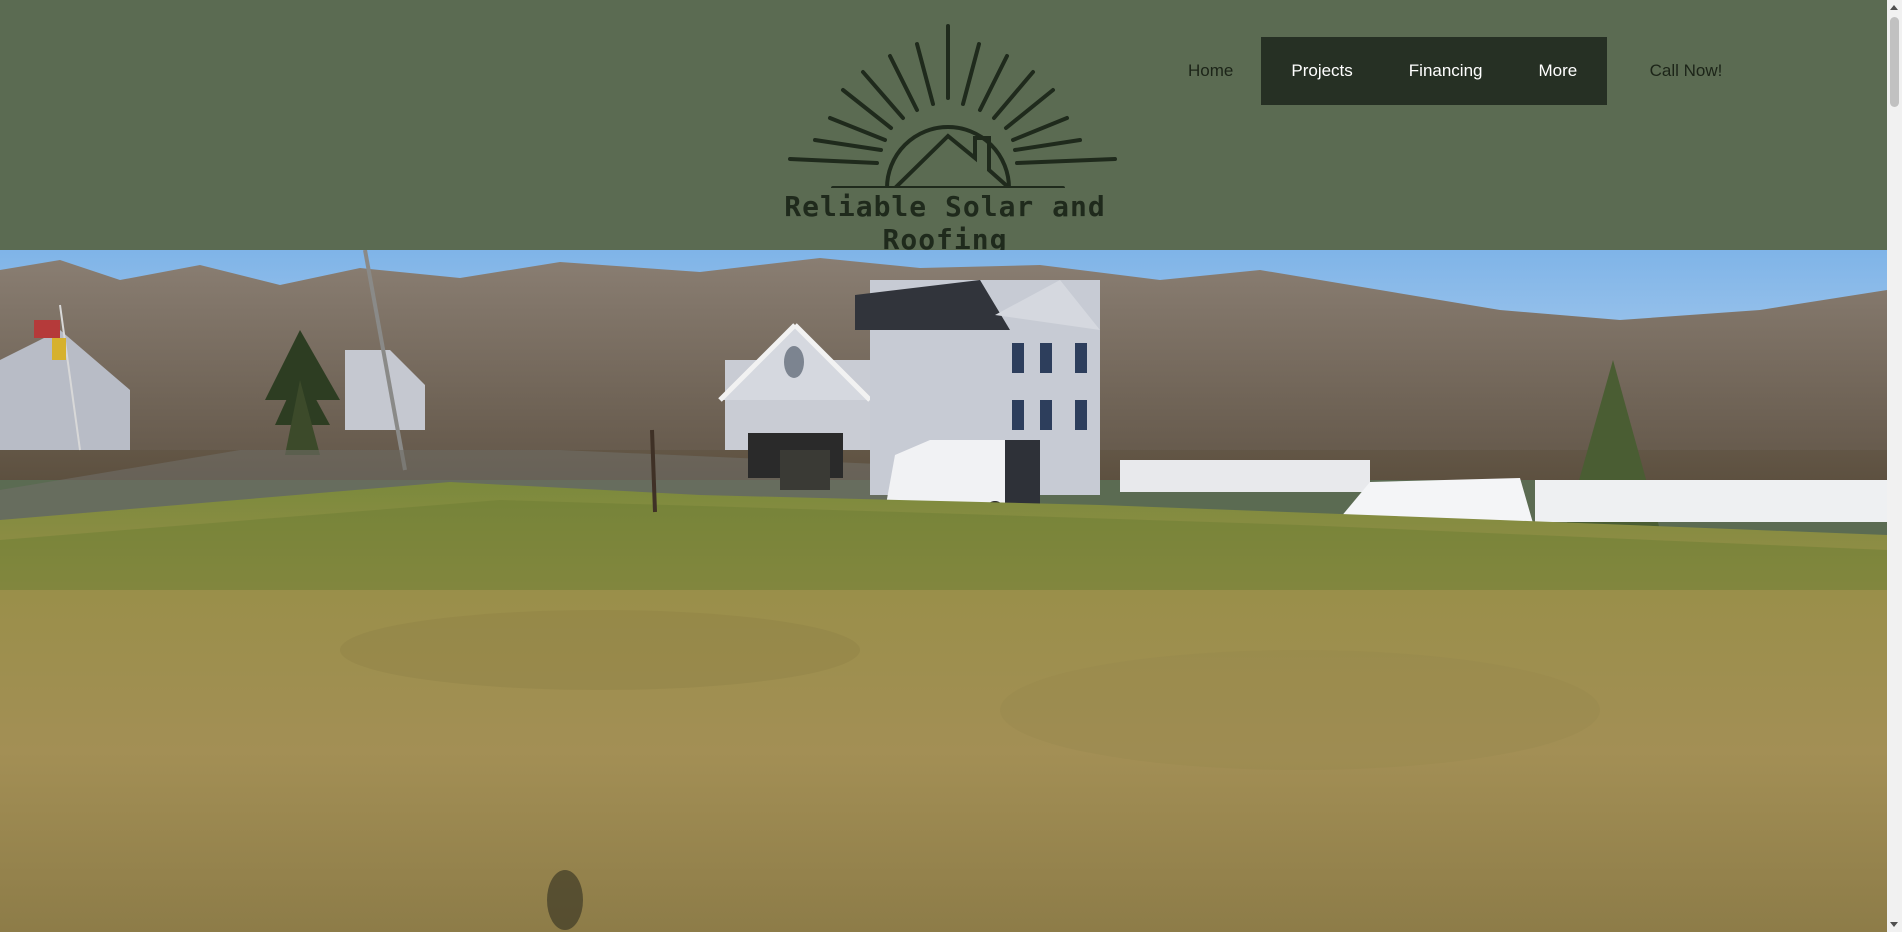 Image resolution: width=1902 pixels, height=932 pixels. What do you see at coordinates (945, 223) in the screenshot?
I see `brand-name: Reliable Solar and Roofing` at bounding box center [945, 223].